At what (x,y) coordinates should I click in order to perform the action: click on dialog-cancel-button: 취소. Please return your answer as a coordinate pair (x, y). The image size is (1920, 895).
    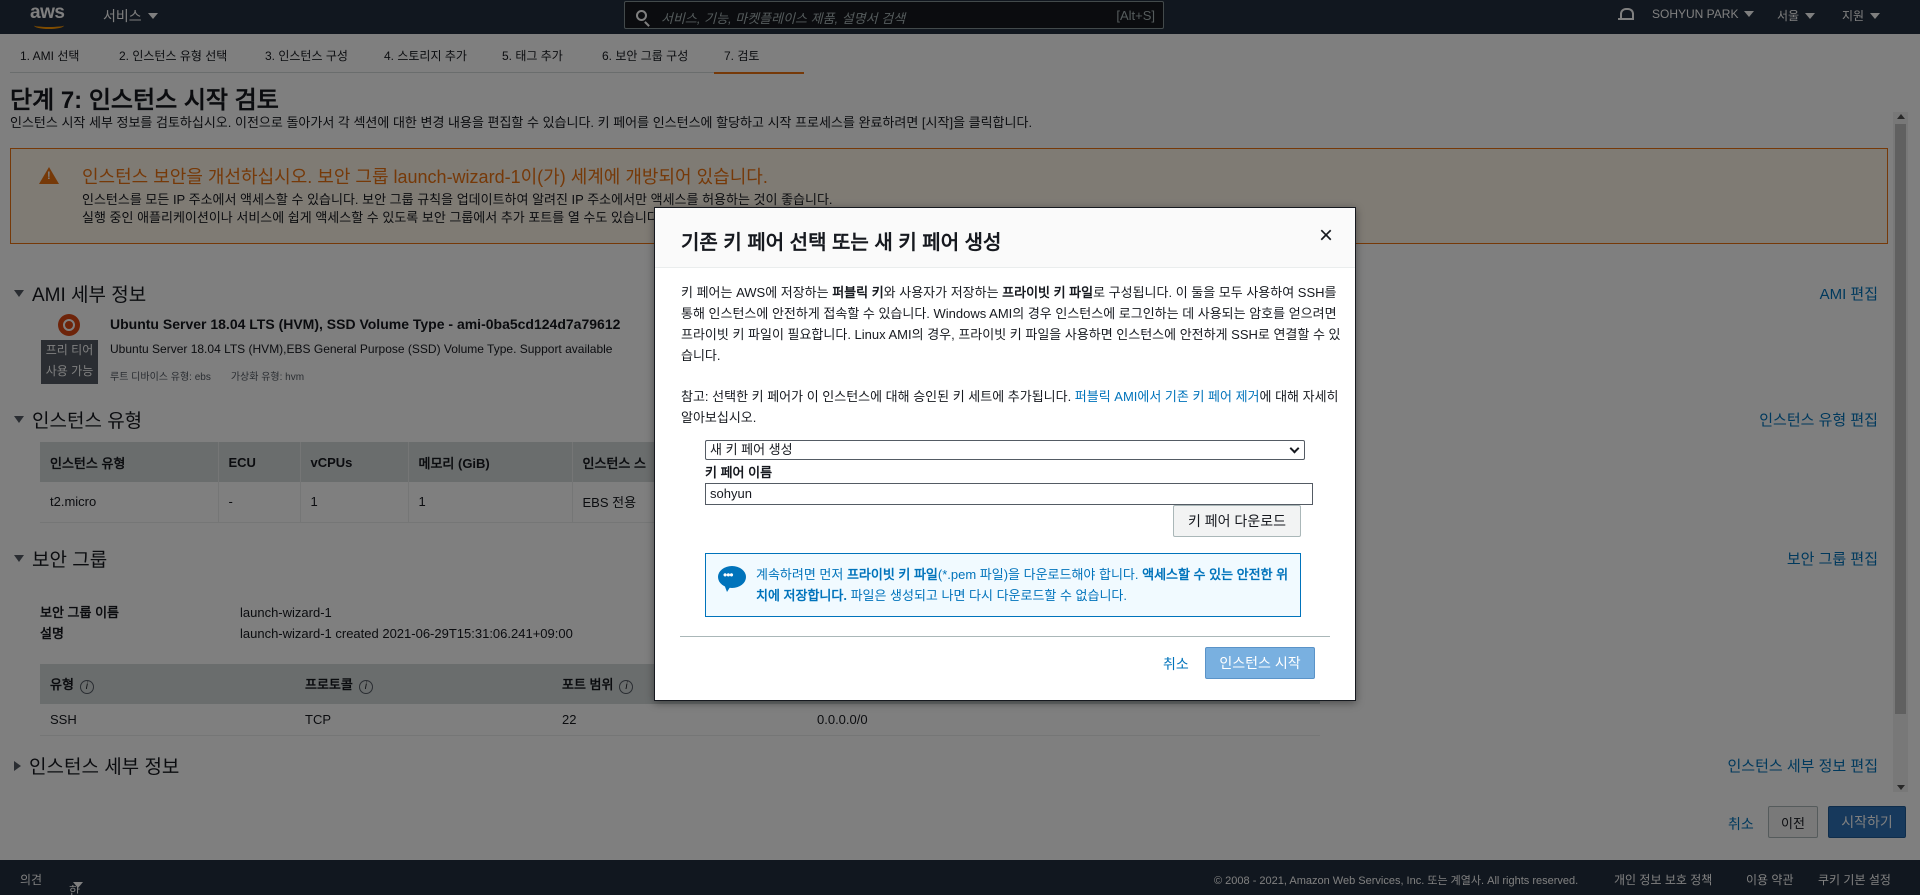
    Looking at the image, I should click on (1176, 664).